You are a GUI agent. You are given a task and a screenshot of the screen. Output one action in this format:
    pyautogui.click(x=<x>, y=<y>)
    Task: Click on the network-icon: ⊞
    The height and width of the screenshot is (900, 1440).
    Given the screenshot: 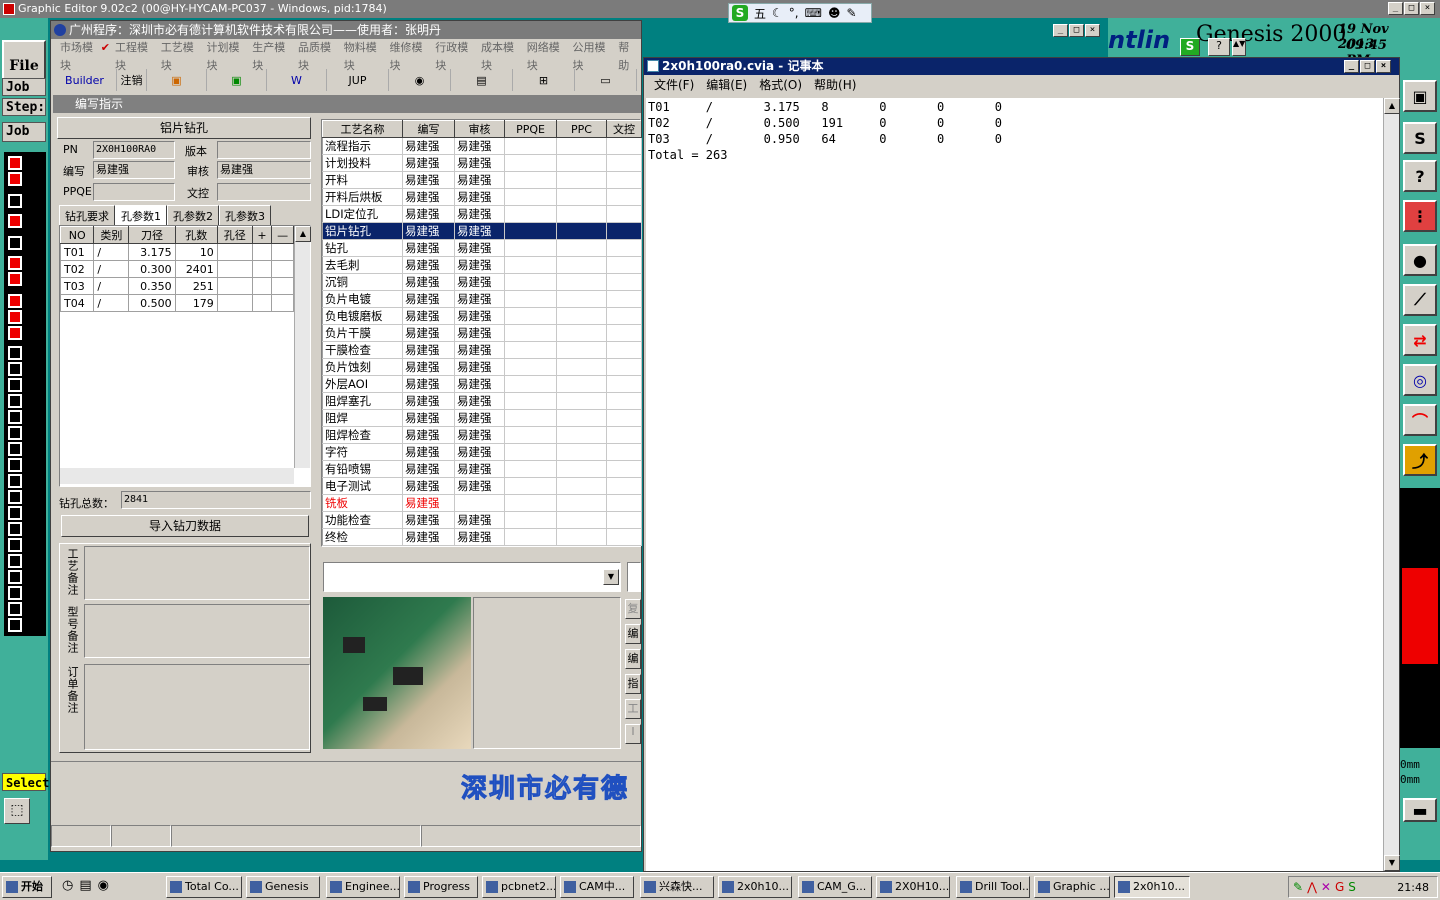 What is the action you would take?
    pyautogui.click(x=544, y=80)
    